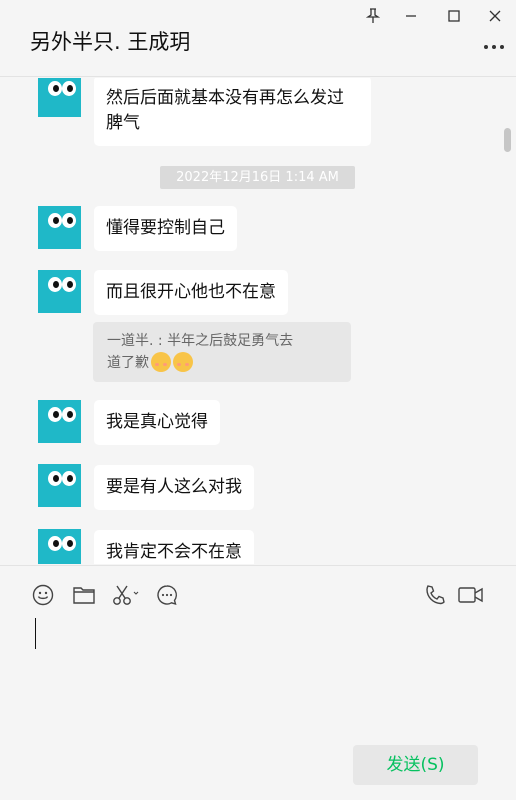  What do you see at coordinates (507, 140) in the screenshot?
I see `scrollbar-thumb` at bounding box center [507, 140].